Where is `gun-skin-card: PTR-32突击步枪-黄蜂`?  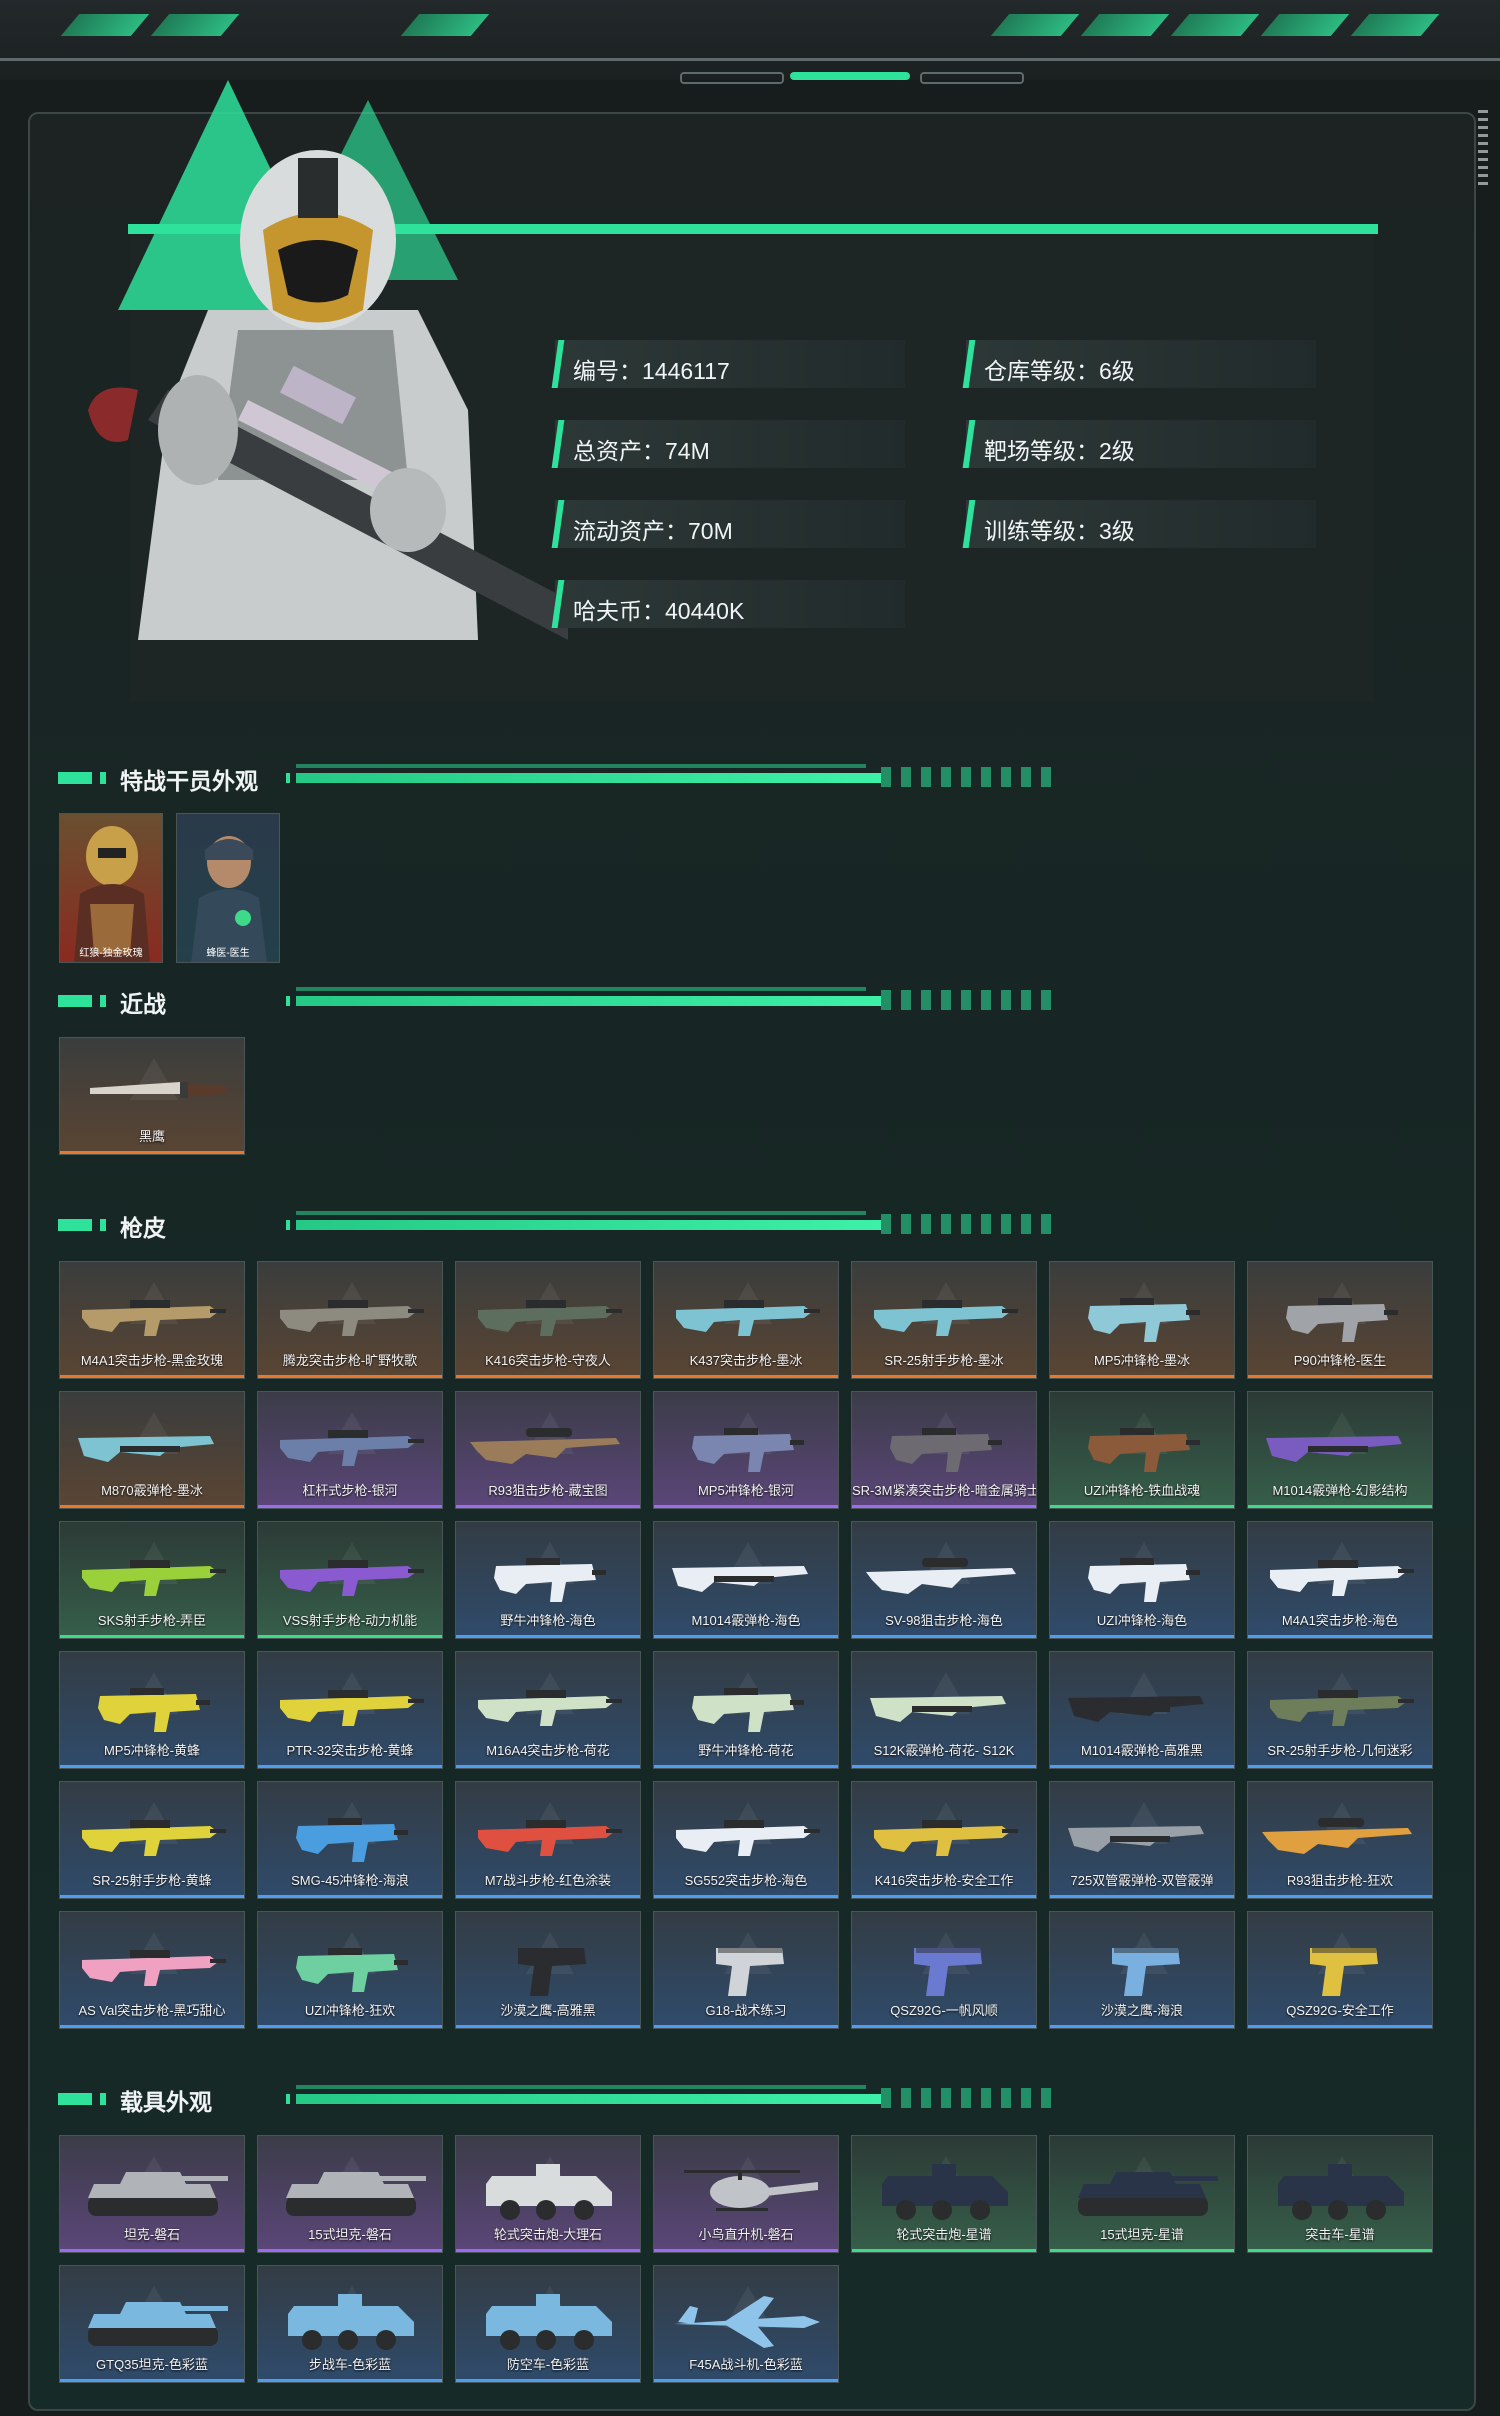
gun-skin-card: PTR-32突击步枪-黄蜂 is located at coordinates (350, 1710).